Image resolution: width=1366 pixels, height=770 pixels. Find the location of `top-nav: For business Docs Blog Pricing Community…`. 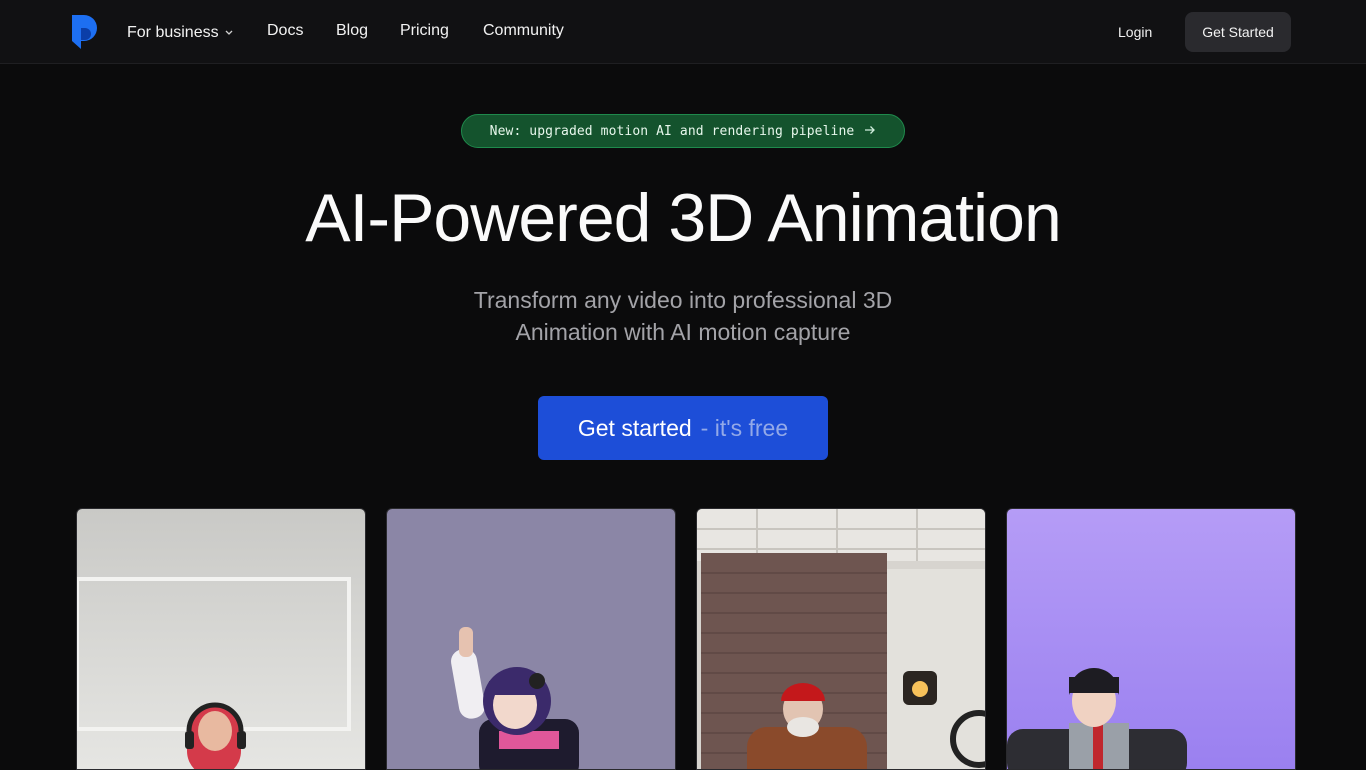

top-nav: For business Docs Blog Pricing Community… is located at coordinates (683, 32).